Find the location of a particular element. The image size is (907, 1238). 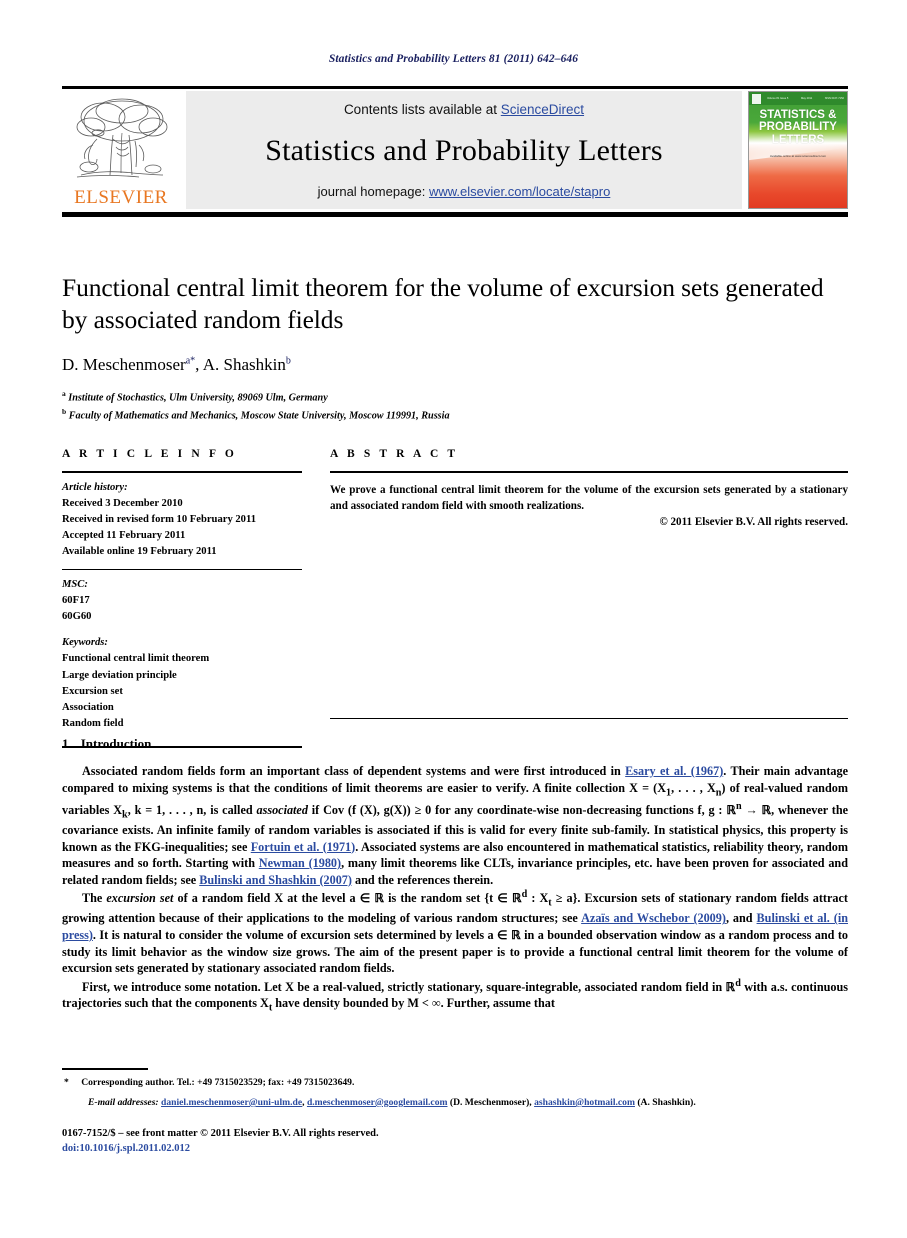

cover-volume: Volume 81 Issue 5 is located at coordinates (778, 98).